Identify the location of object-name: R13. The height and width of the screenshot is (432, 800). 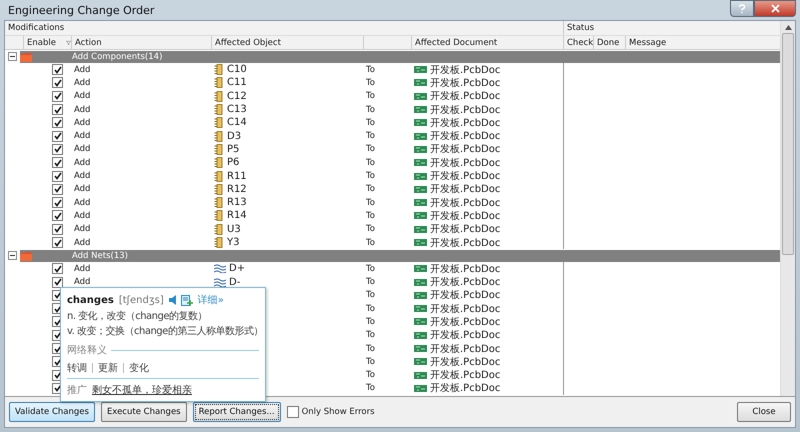
(237, 202).